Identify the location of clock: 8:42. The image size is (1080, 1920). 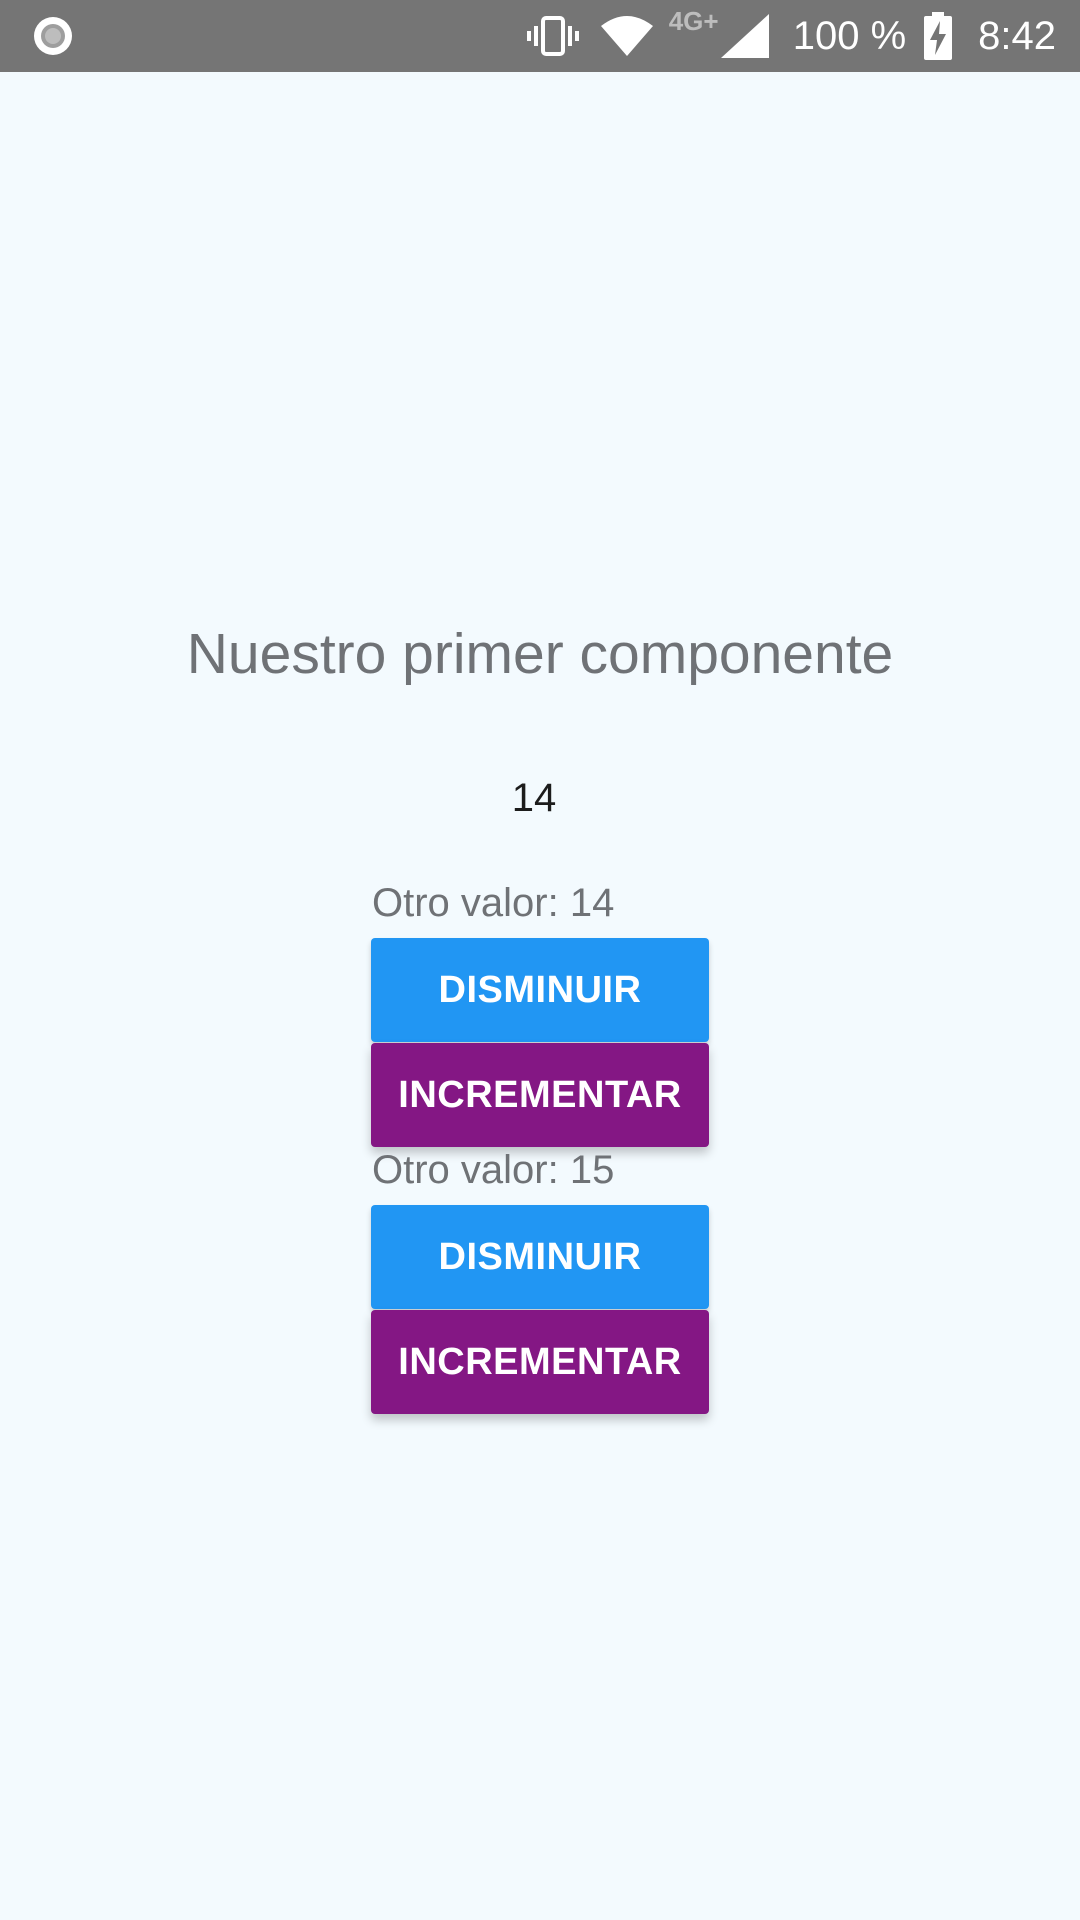
(1017, 35).